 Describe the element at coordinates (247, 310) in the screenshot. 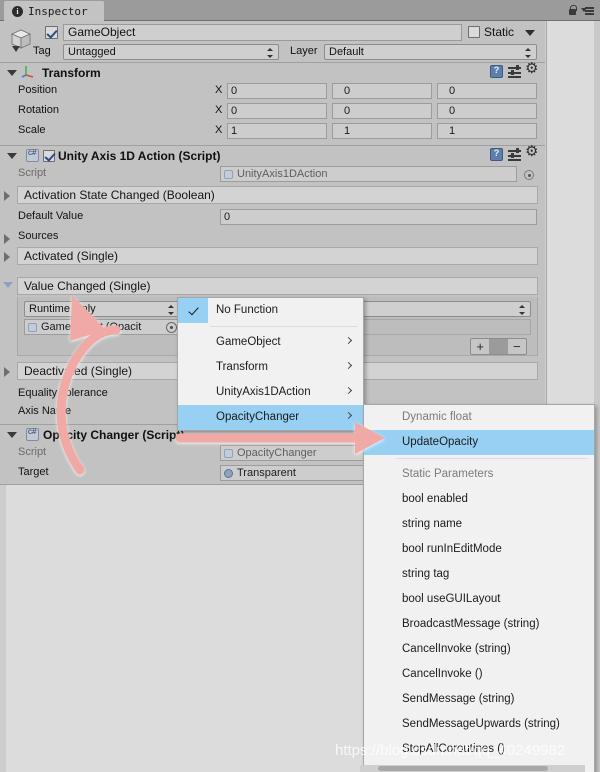

I see `menu-item-label: No Function` at that location.